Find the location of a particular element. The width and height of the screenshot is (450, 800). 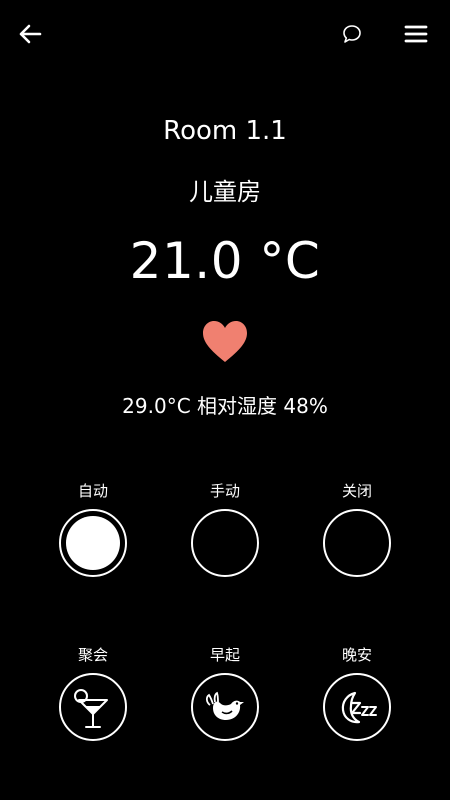

mode-manual: 手动 is located at coordinates (225, 529).